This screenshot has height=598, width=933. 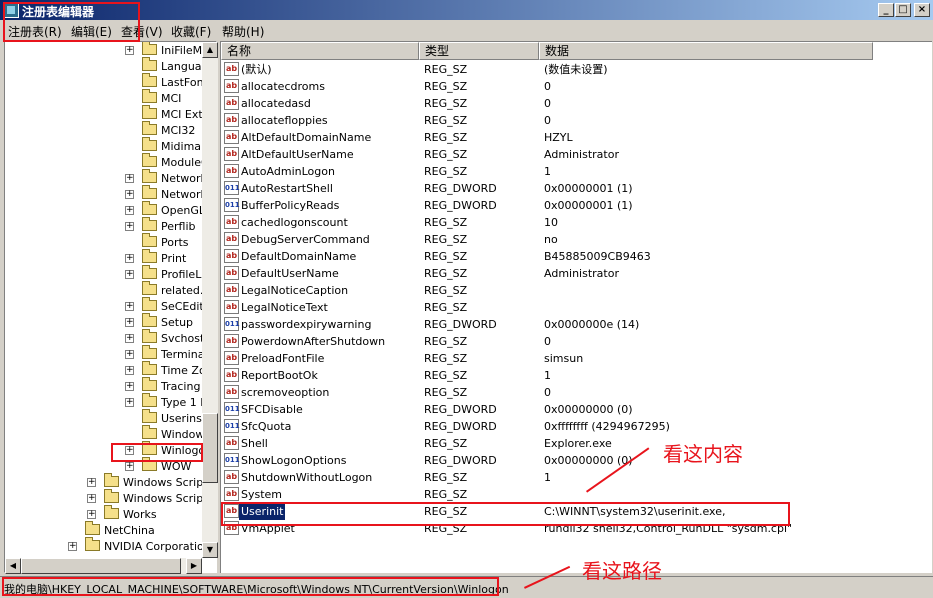 I want to click on tree-item: Svchost, so click(x=172, y=338).